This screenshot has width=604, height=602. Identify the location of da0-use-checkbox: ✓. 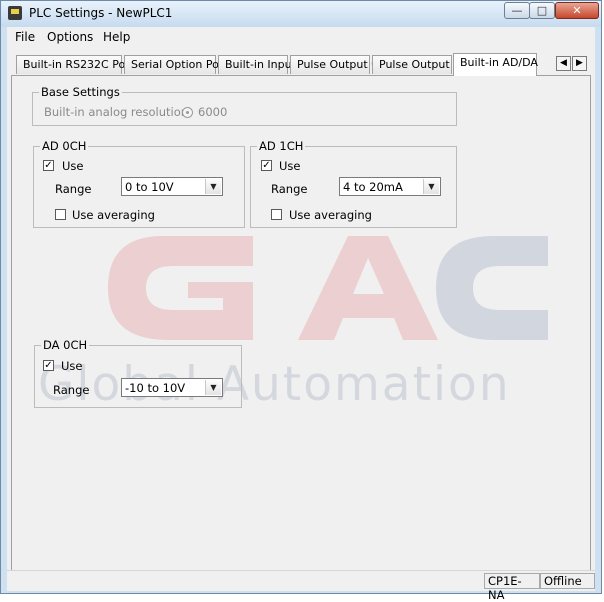
(48, 365).